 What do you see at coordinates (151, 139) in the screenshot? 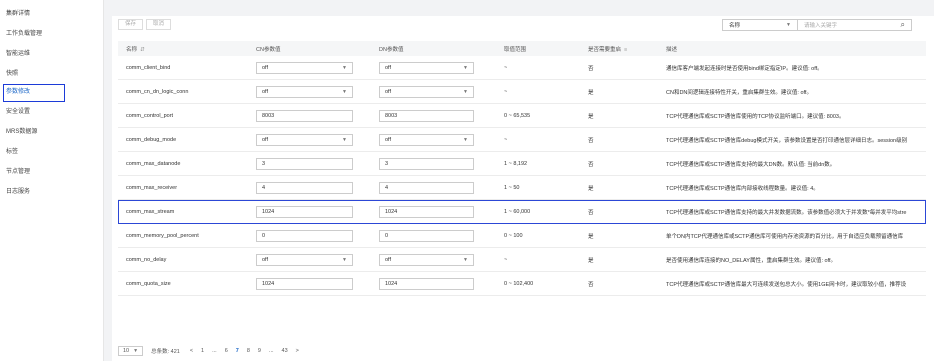
I see `param-name: comm_debug_mode` at bounding box center [151, 139].